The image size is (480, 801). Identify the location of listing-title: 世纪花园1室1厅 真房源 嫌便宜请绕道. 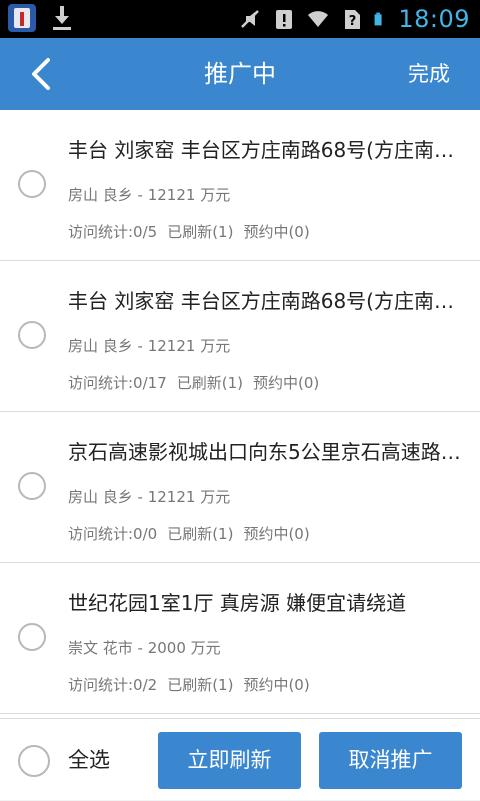
(237, 603).